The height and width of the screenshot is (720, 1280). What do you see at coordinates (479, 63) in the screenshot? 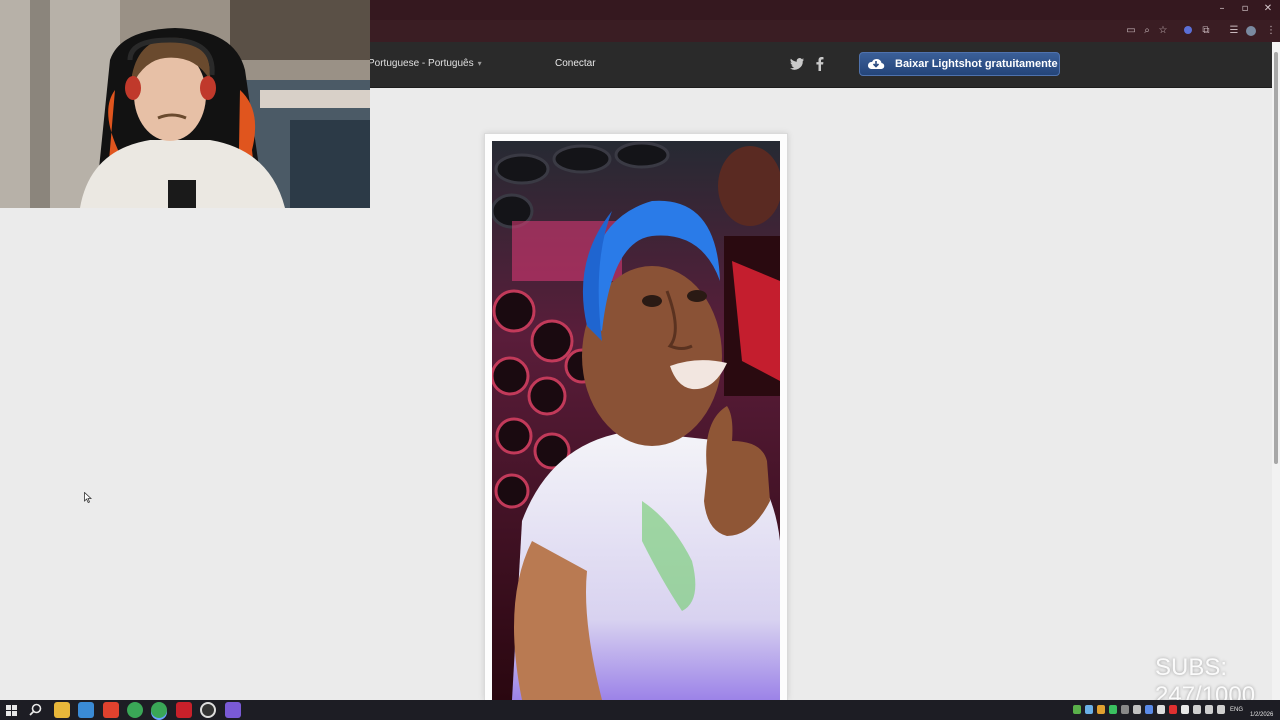
I see `chevron-down-icon: ▾` at bounding box center [479, 63].